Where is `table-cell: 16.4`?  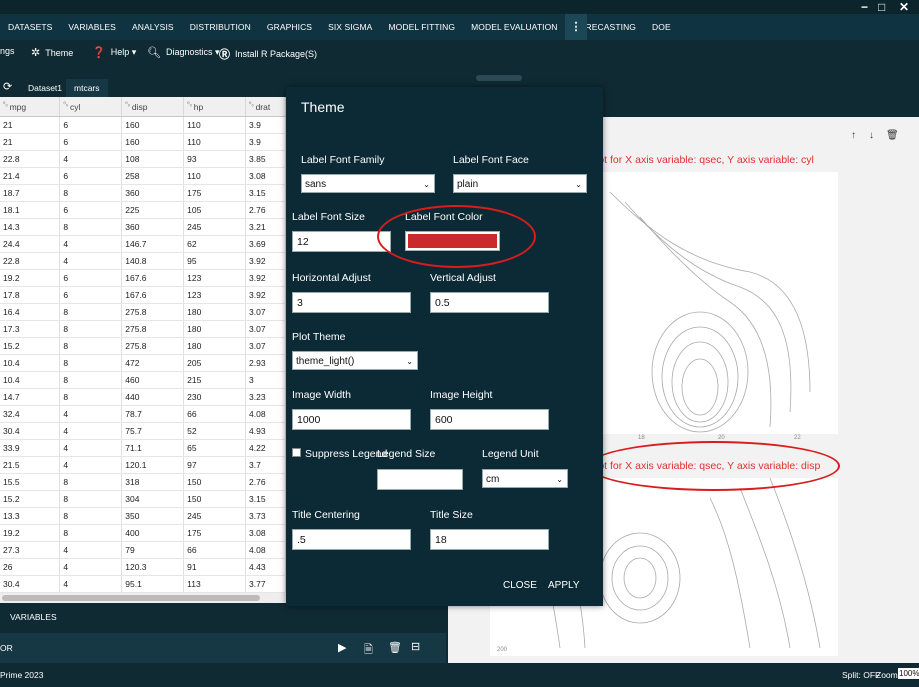 table-cell: 16.4 is located at coordinates (30, 312).